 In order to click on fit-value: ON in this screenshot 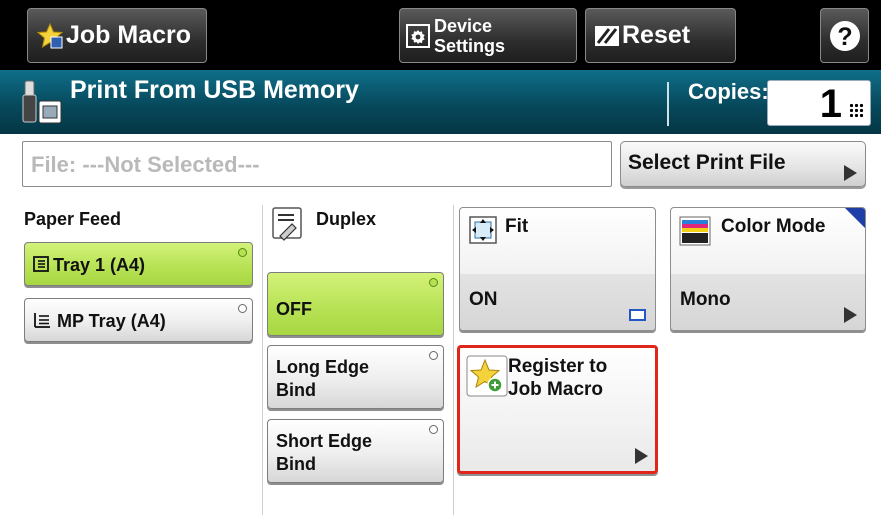, I will do `click(483, 299)`.